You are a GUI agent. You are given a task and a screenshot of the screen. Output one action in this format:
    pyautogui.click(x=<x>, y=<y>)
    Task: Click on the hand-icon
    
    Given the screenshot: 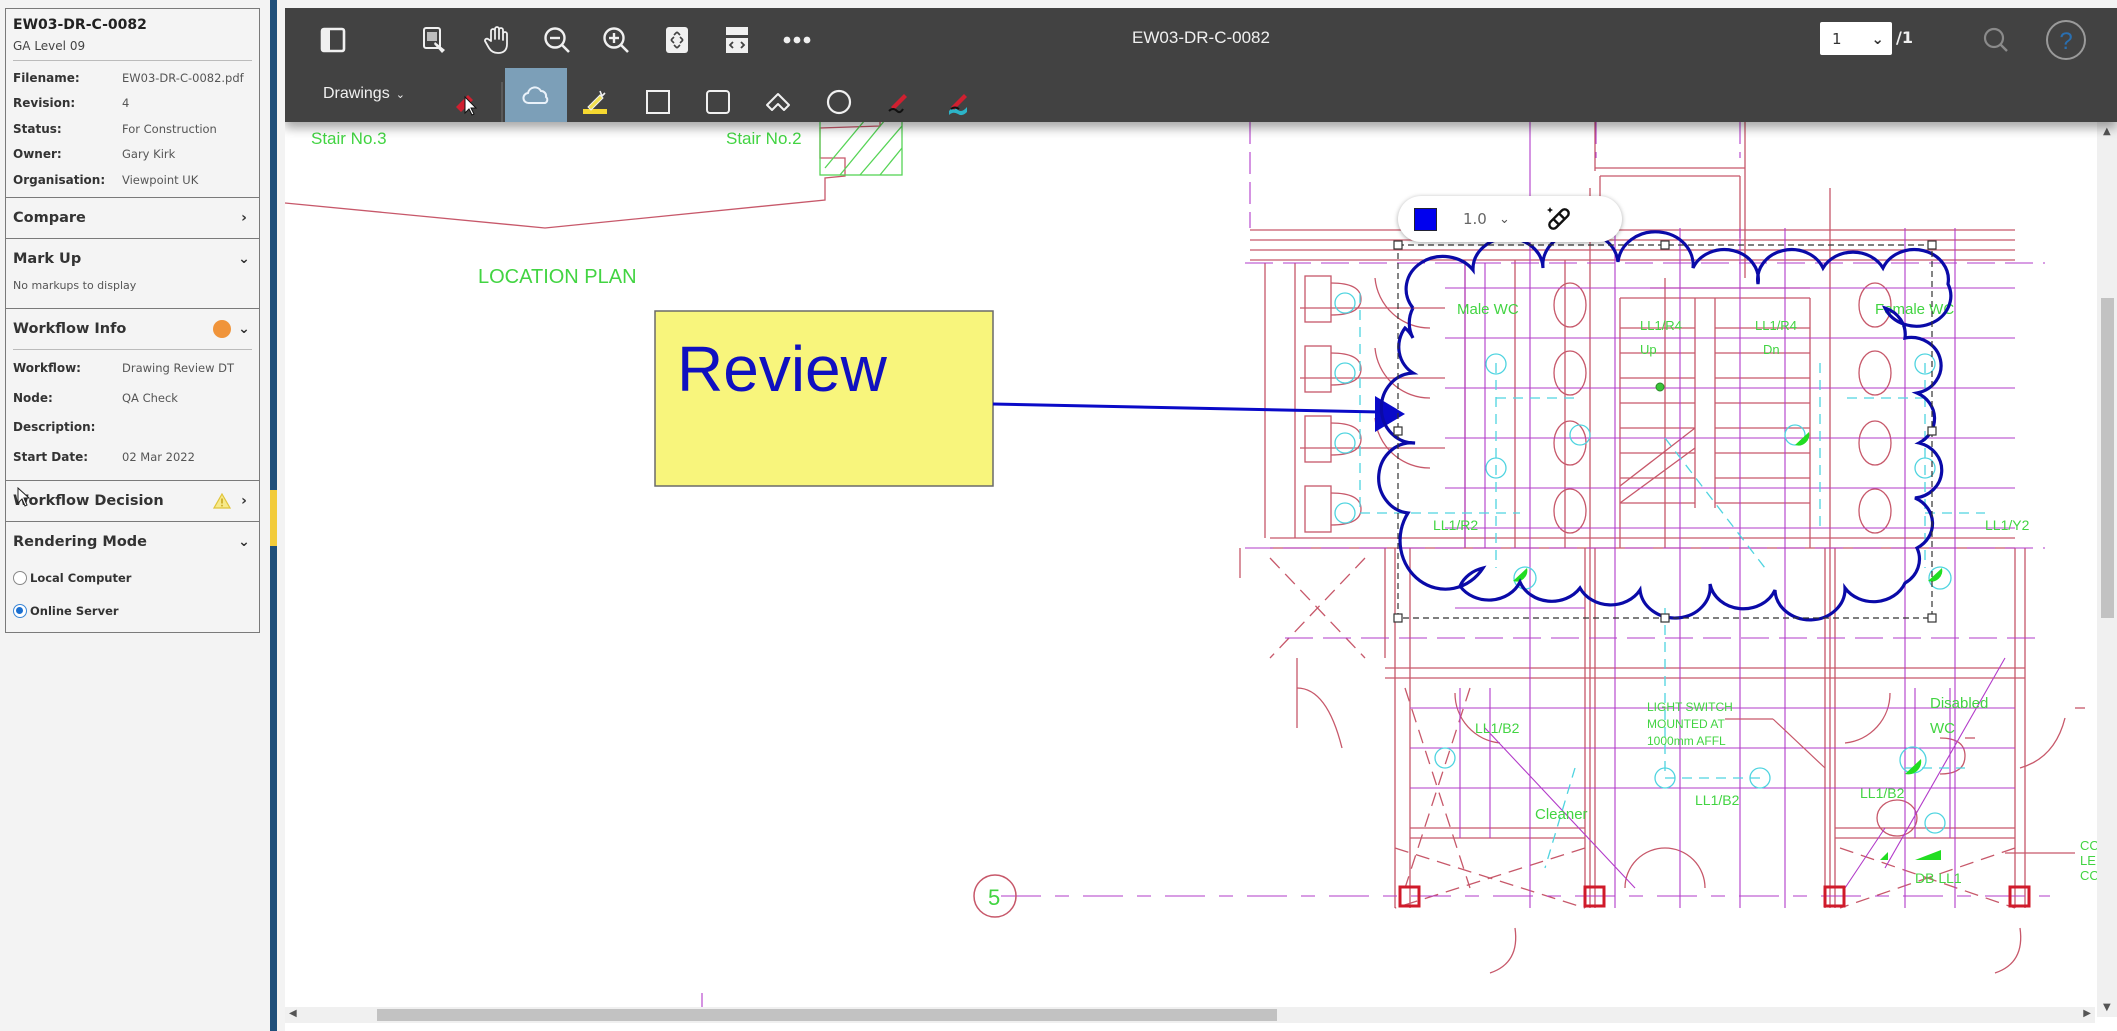 What is the action you would take?
    pyautogui.click(x=496, y=40)
    